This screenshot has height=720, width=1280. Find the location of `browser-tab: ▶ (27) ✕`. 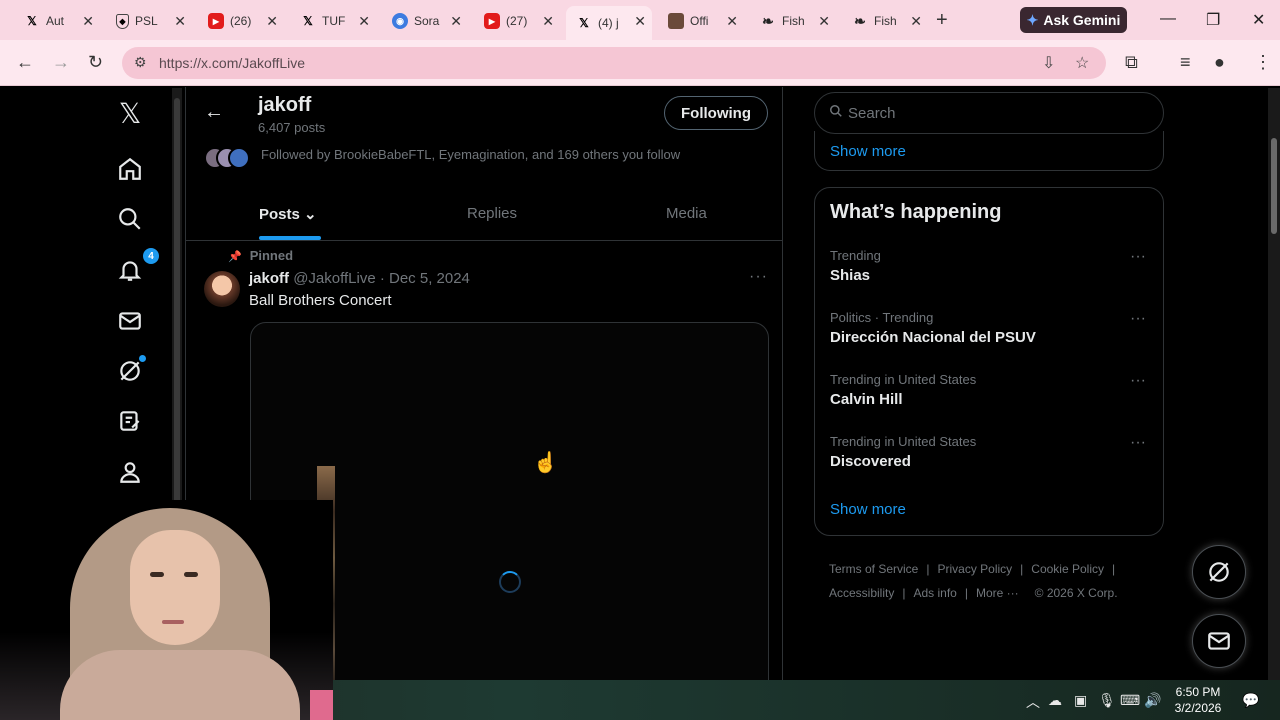

browser-tab: ▶ (27) ✕ is located at coordinates (517, 21).